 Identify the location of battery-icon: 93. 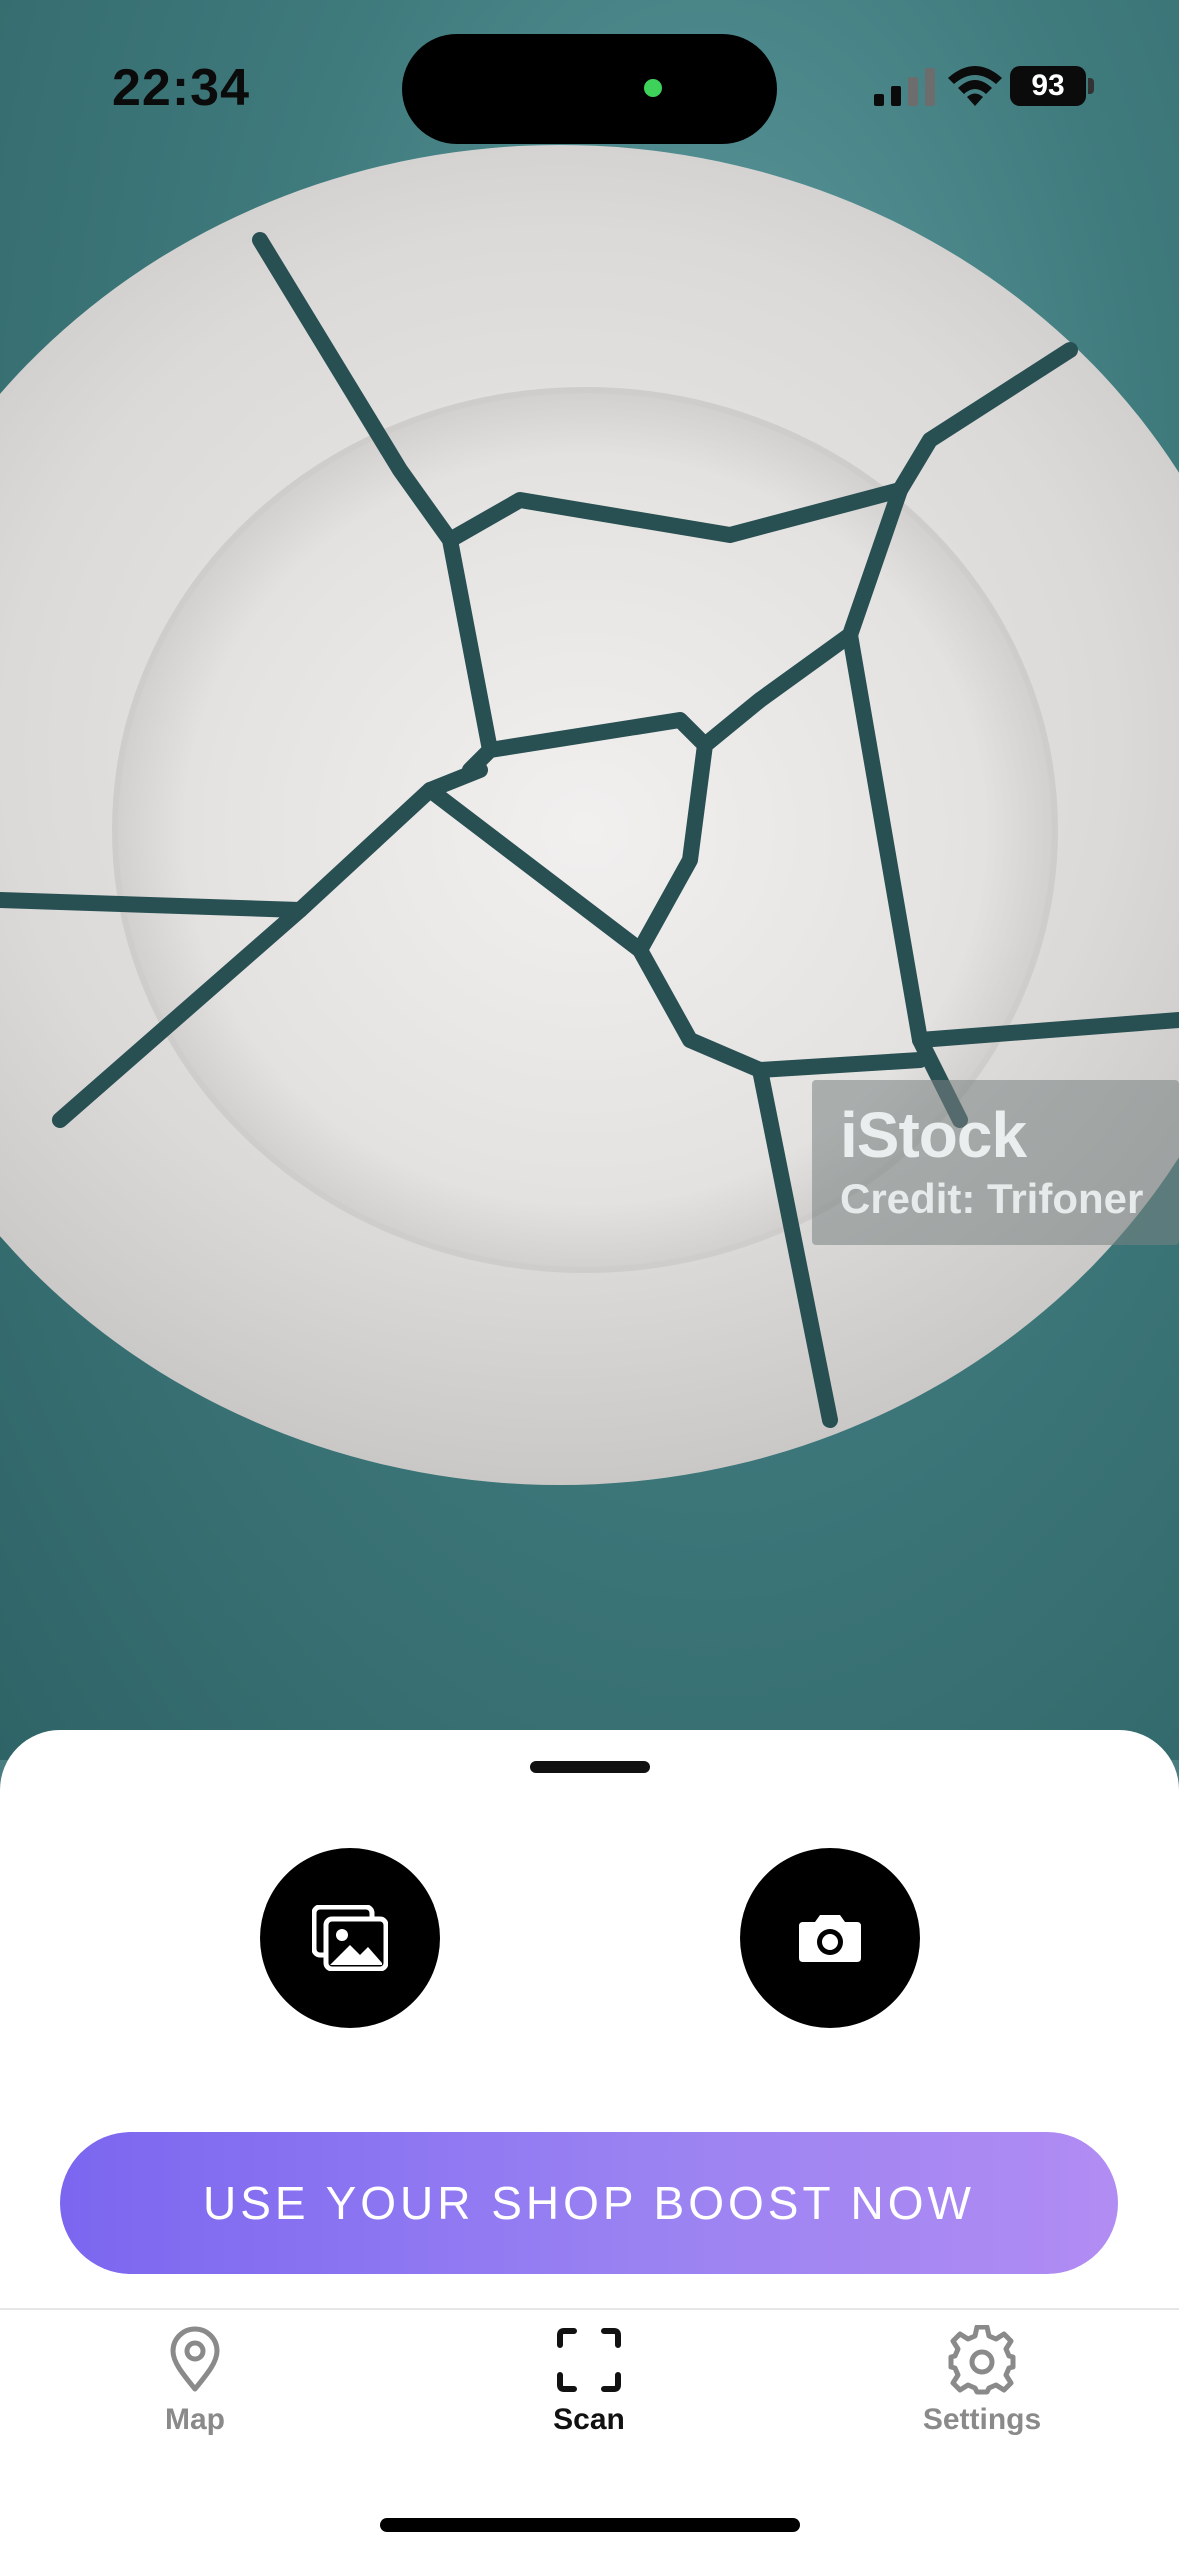
(1048, 86).